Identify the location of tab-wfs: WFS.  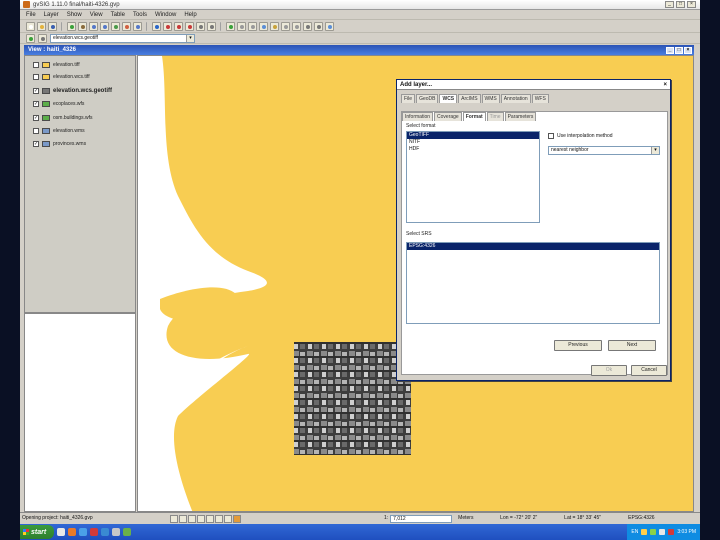
(540, 98).